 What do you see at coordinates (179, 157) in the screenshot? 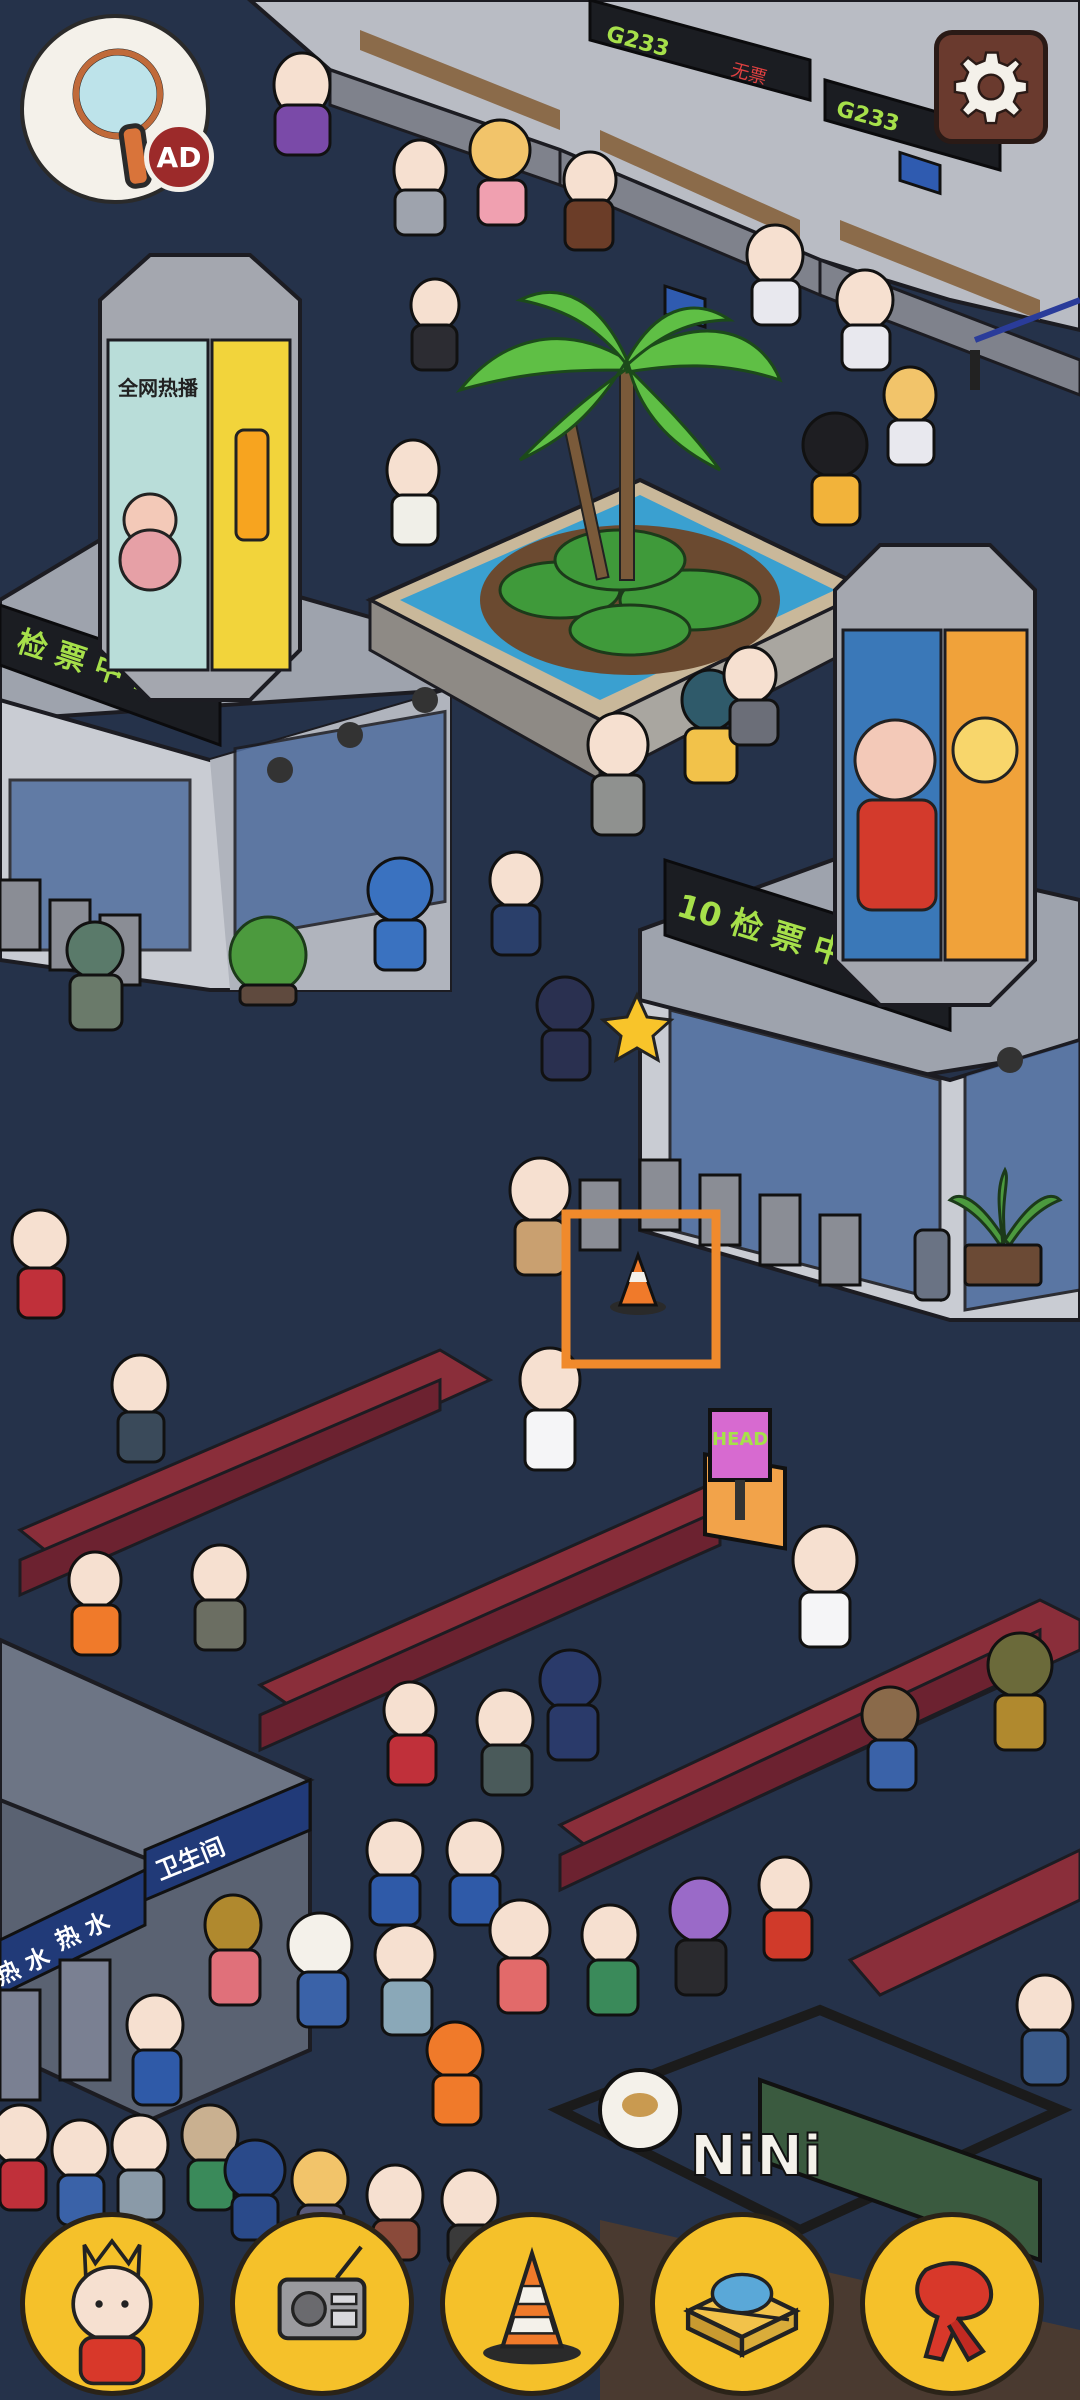
I see `ad-badge: AD` at bounding box center [179, 157].